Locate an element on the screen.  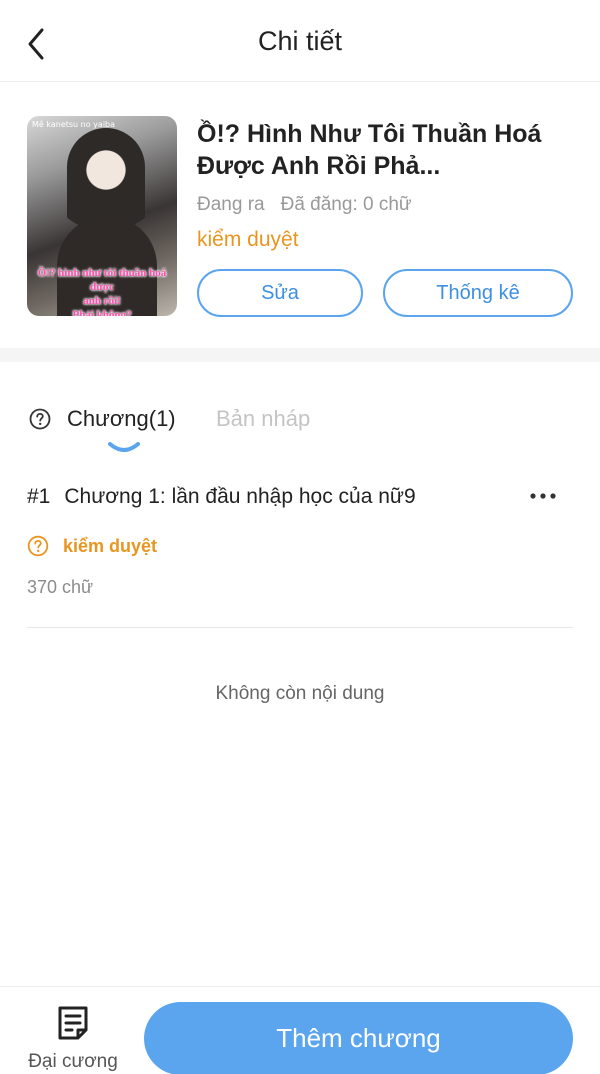
add-chapter-button: Thêm chương is located at coordinates (358, 1038).